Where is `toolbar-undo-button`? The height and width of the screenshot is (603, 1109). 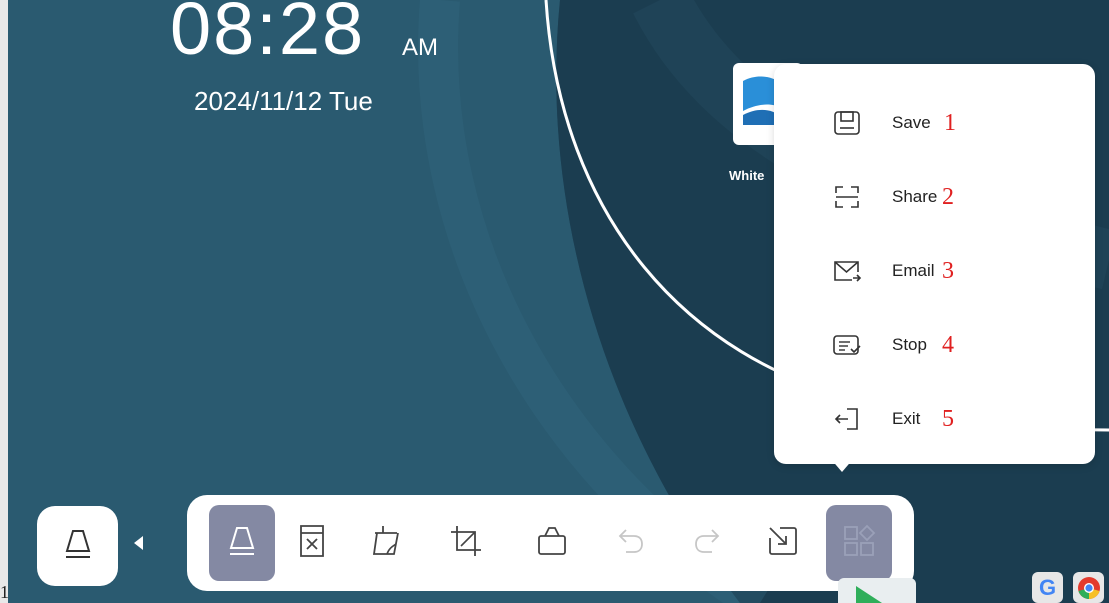 toolbar-undo-button is located at coordinates (631, 543).